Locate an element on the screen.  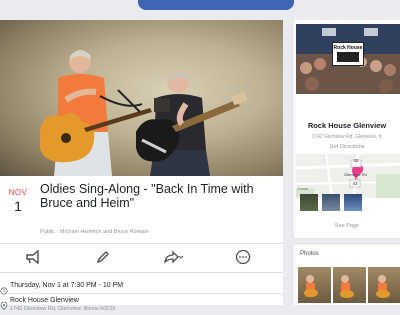
venue-cover-photo: Rock House is located at coordinates (348, 59).